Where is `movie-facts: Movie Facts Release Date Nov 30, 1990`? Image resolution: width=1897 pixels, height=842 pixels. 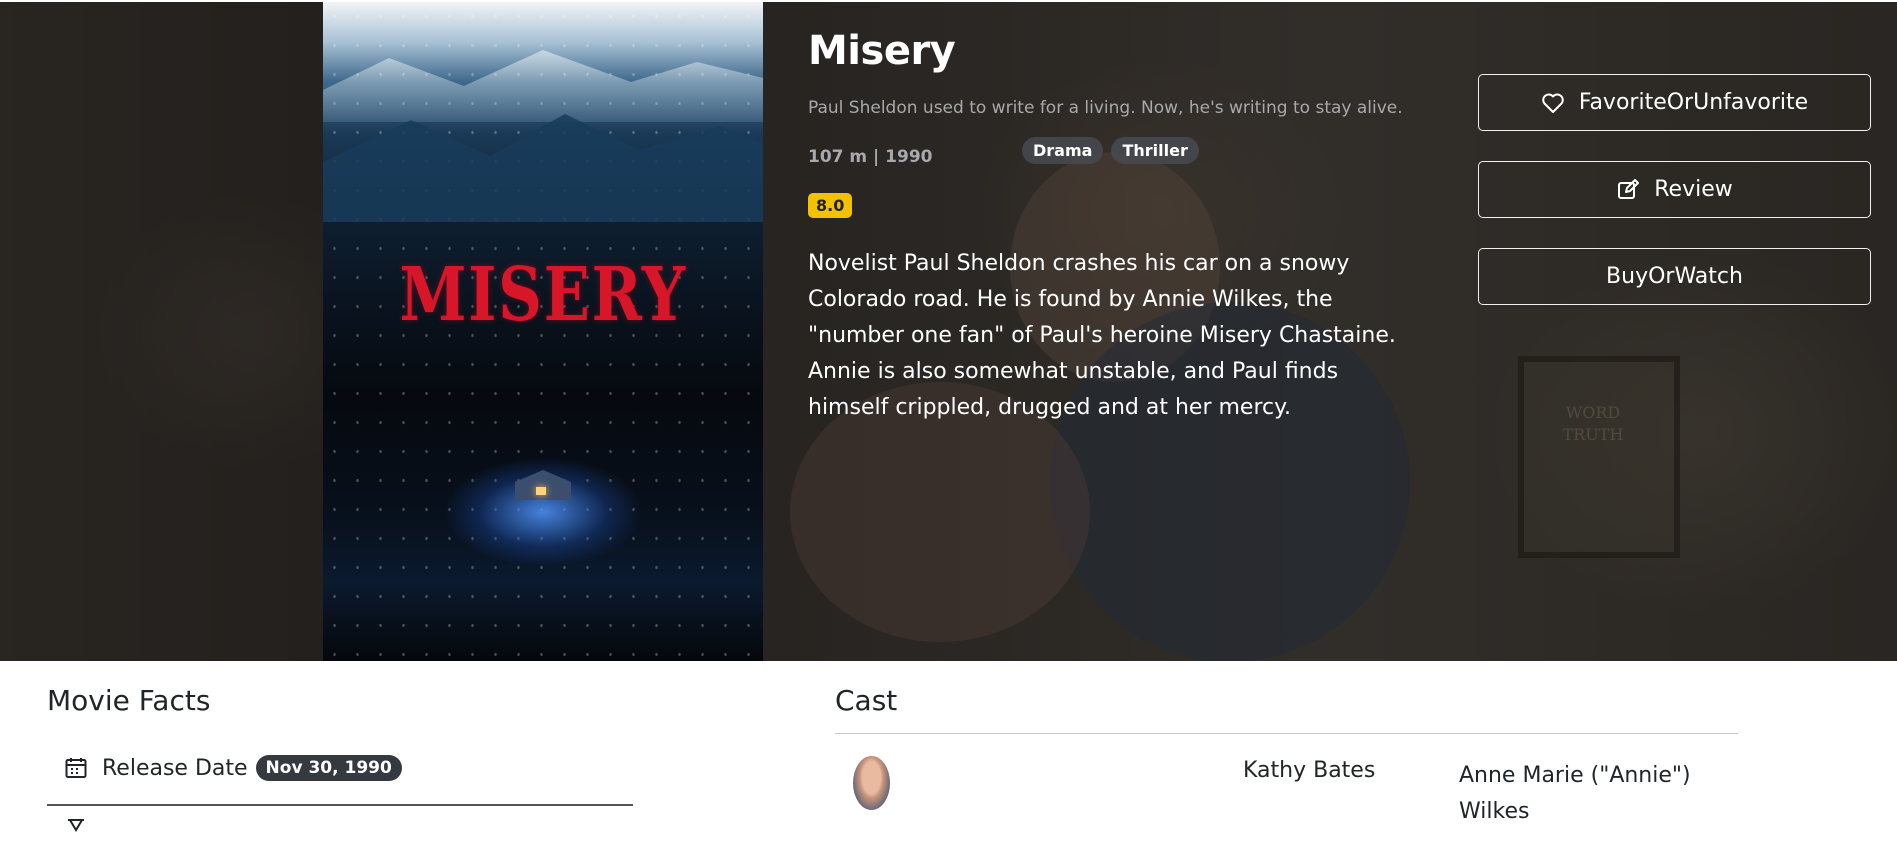
movie-facts: Movie Facts Release Date Nov 30, 1990 is located at coordinates (340, 758).